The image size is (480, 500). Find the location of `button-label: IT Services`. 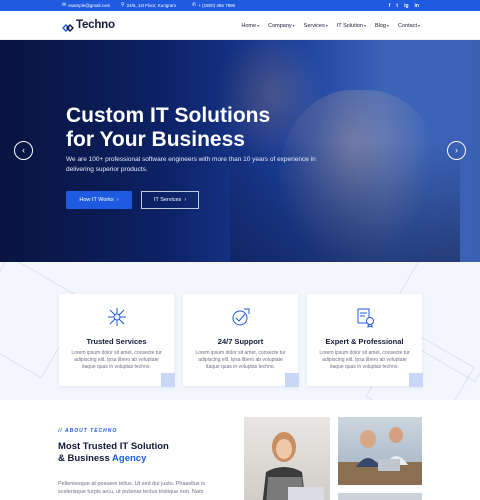

button-label: IT Services is located at coordinates (167, 200).